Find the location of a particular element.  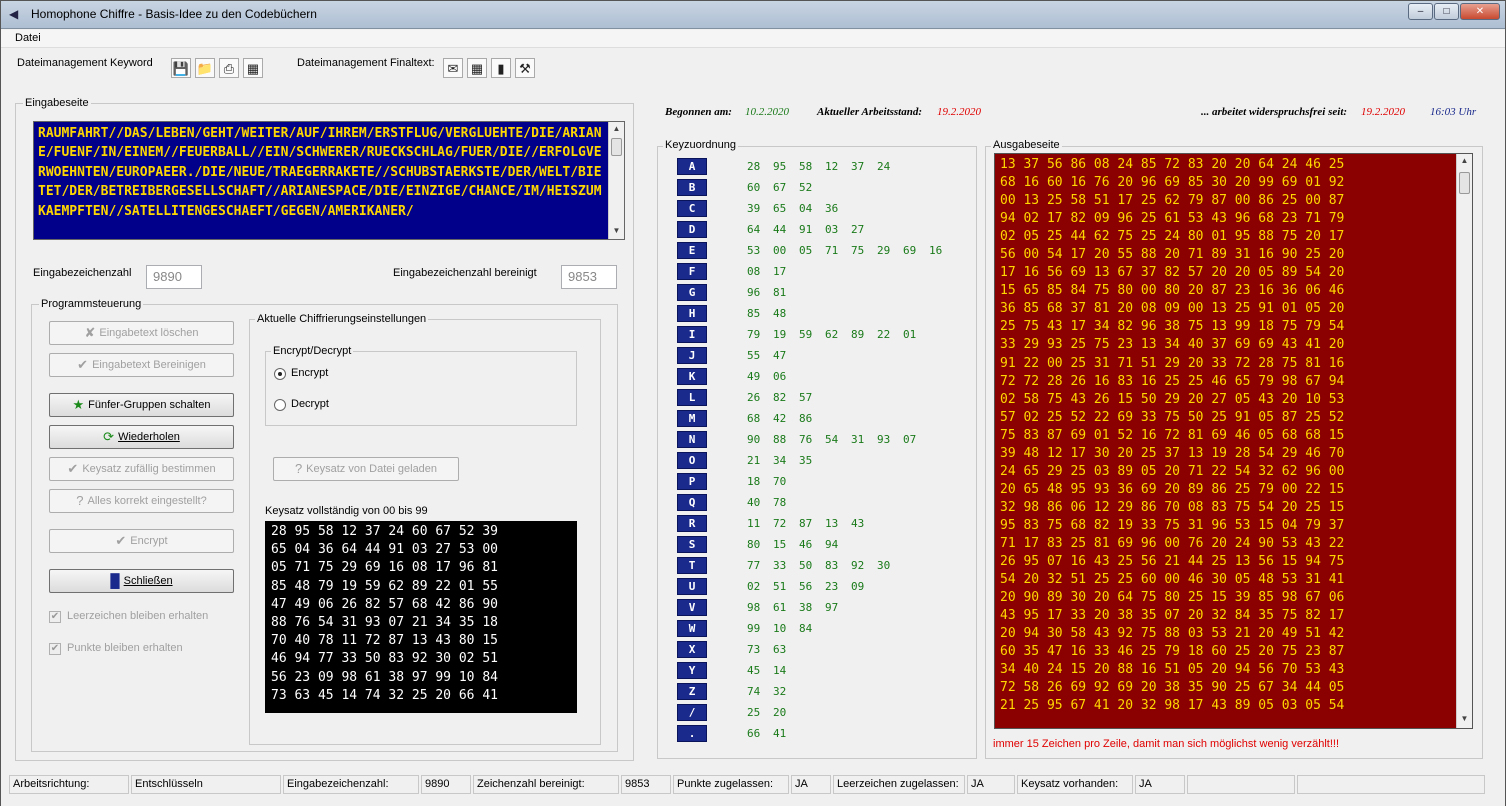

fuenfer-gruppen-button: ★ Fünfer-Gruppen schalten is located at coordinates (141, 405).